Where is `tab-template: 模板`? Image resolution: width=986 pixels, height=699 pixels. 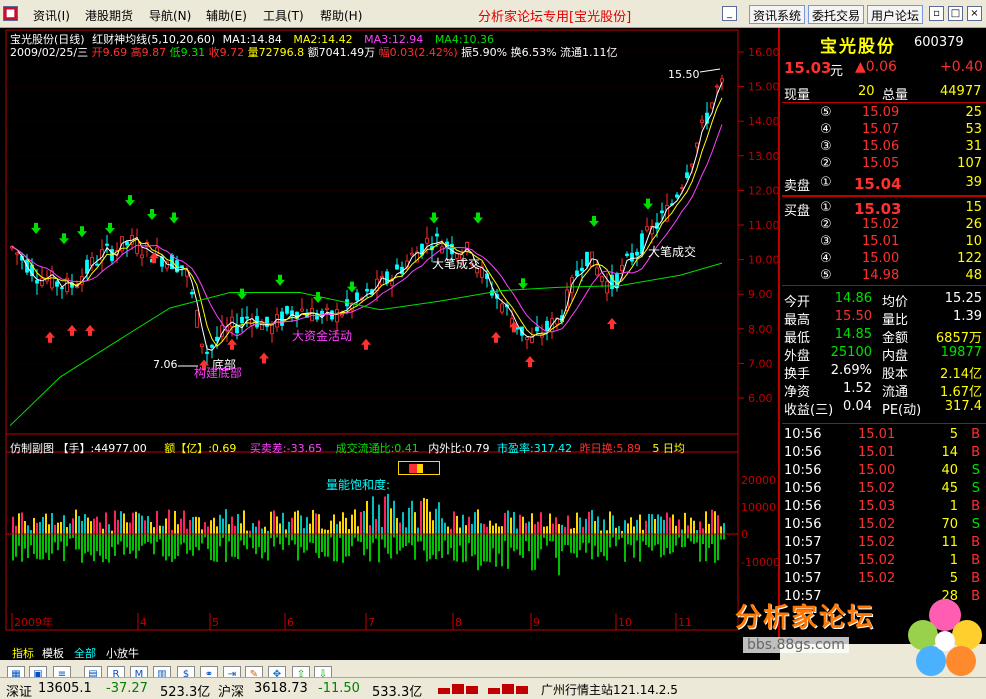
tab-template: 模板 is located at coordinates (53, 653).